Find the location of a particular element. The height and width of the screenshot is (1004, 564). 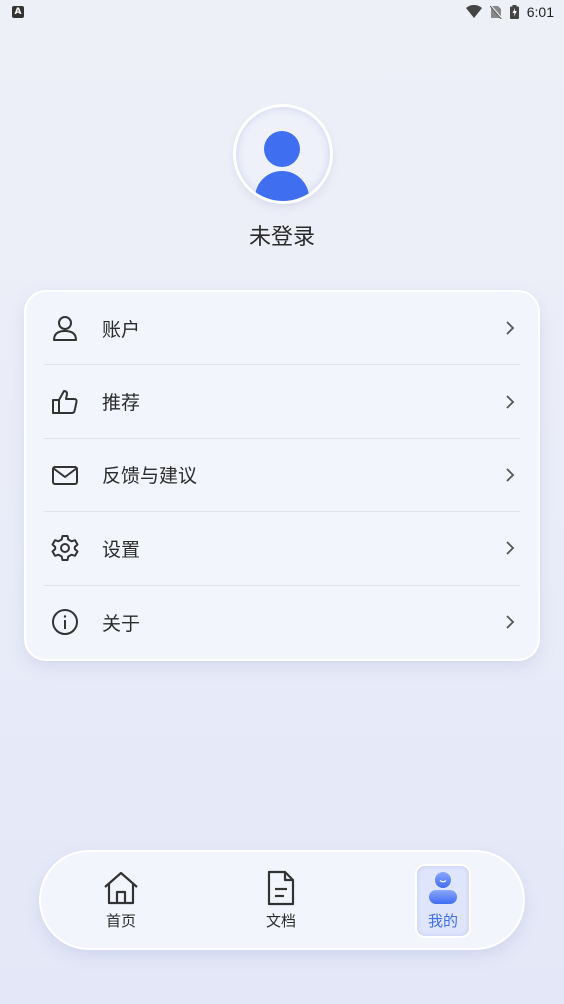

document-icon is located at coordinates (281, 887).